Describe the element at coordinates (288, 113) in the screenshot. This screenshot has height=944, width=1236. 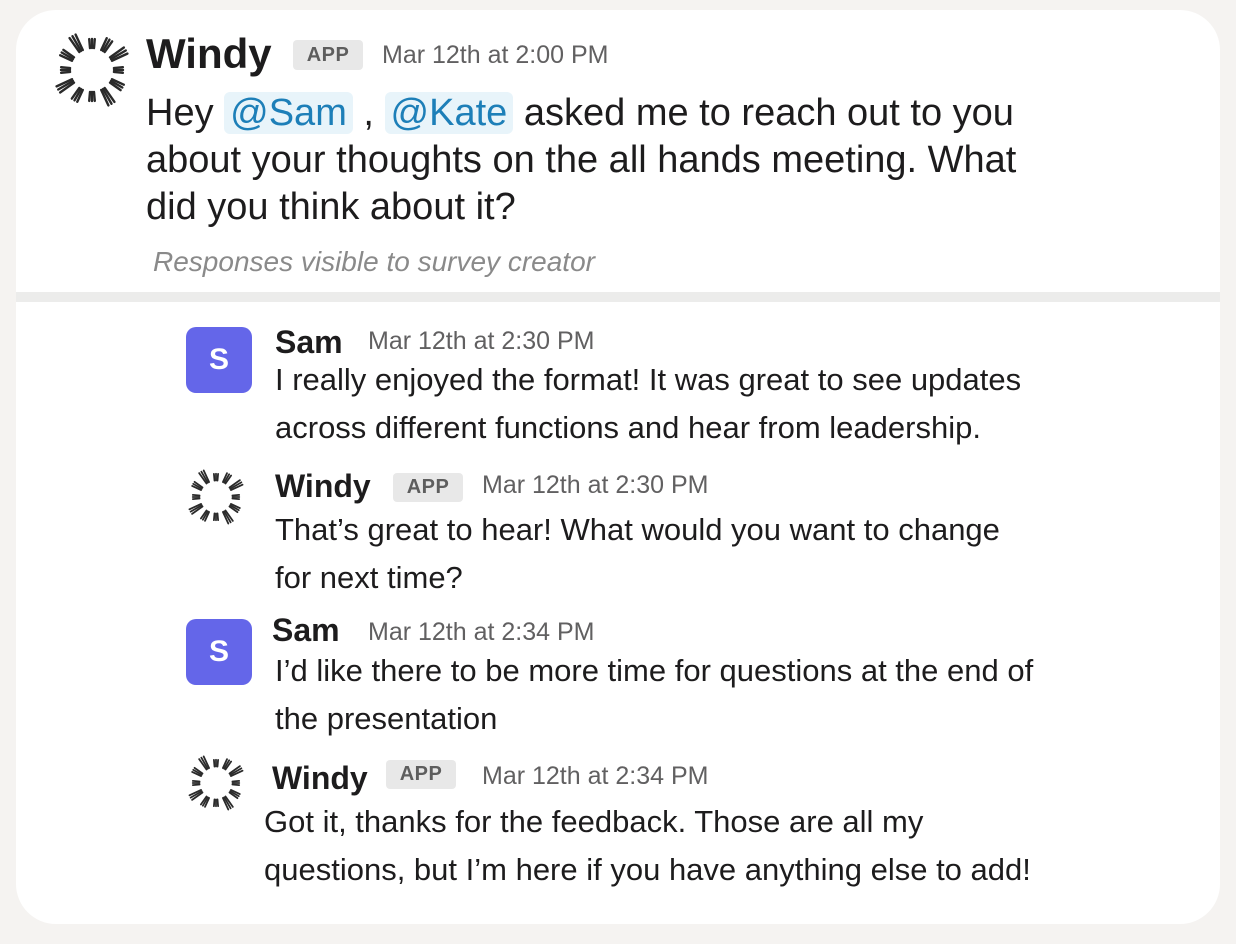
I see `mention-sam: @Sam` at that location.